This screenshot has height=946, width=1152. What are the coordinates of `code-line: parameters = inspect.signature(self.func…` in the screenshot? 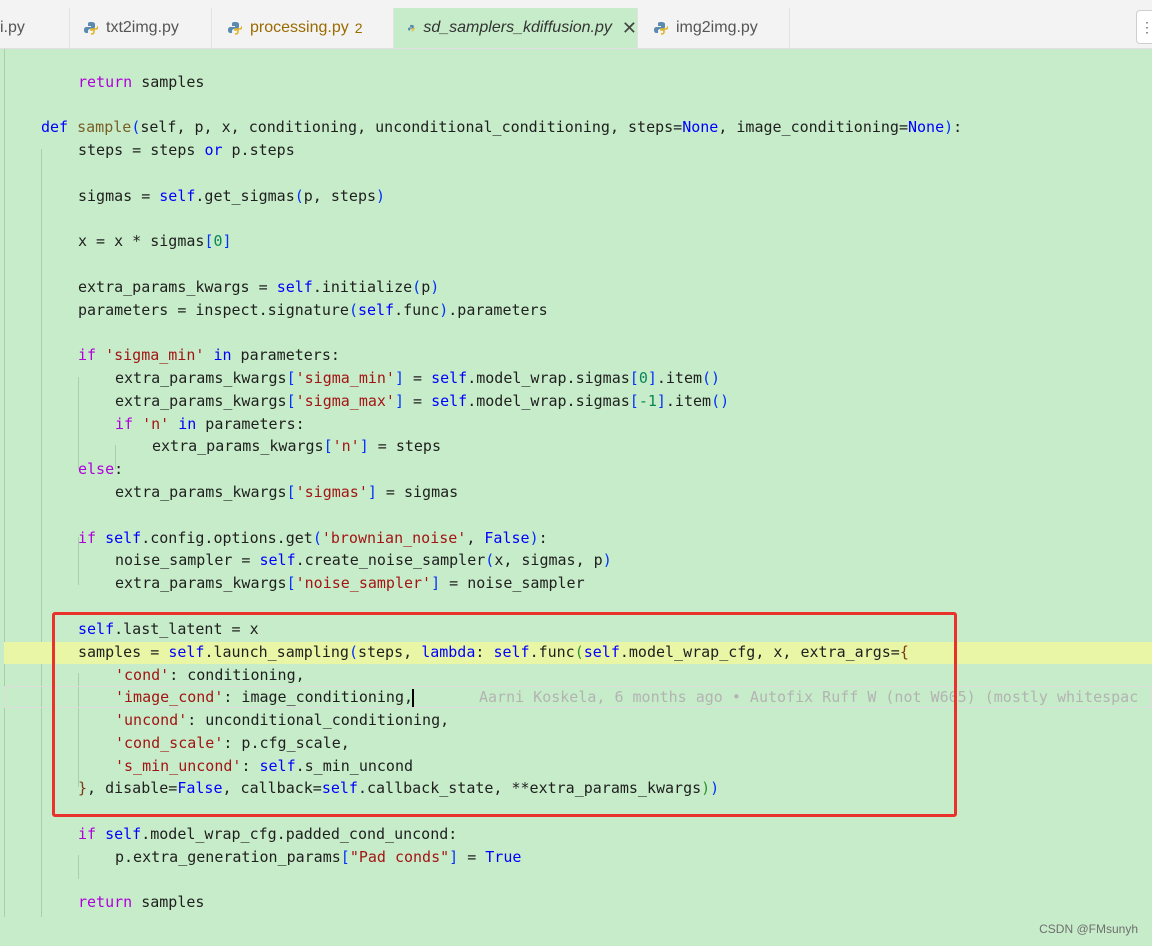 It's located at (313, 310).